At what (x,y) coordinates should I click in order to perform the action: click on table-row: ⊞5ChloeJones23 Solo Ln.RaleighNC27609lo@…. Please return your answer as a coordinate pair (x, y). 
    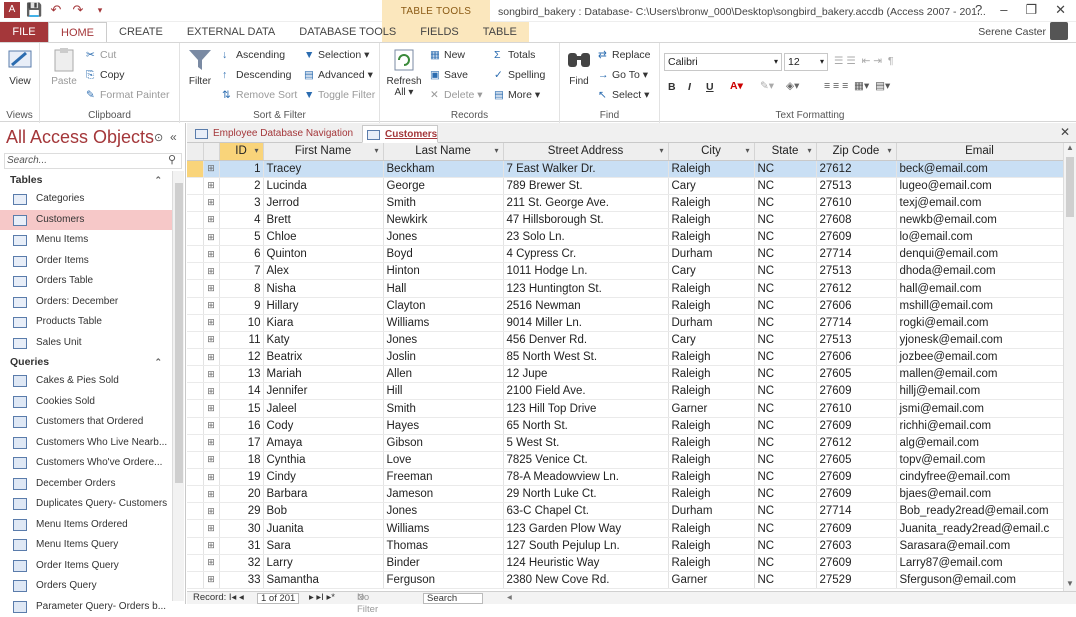
    Looking at the image, I should click on (625, 237).